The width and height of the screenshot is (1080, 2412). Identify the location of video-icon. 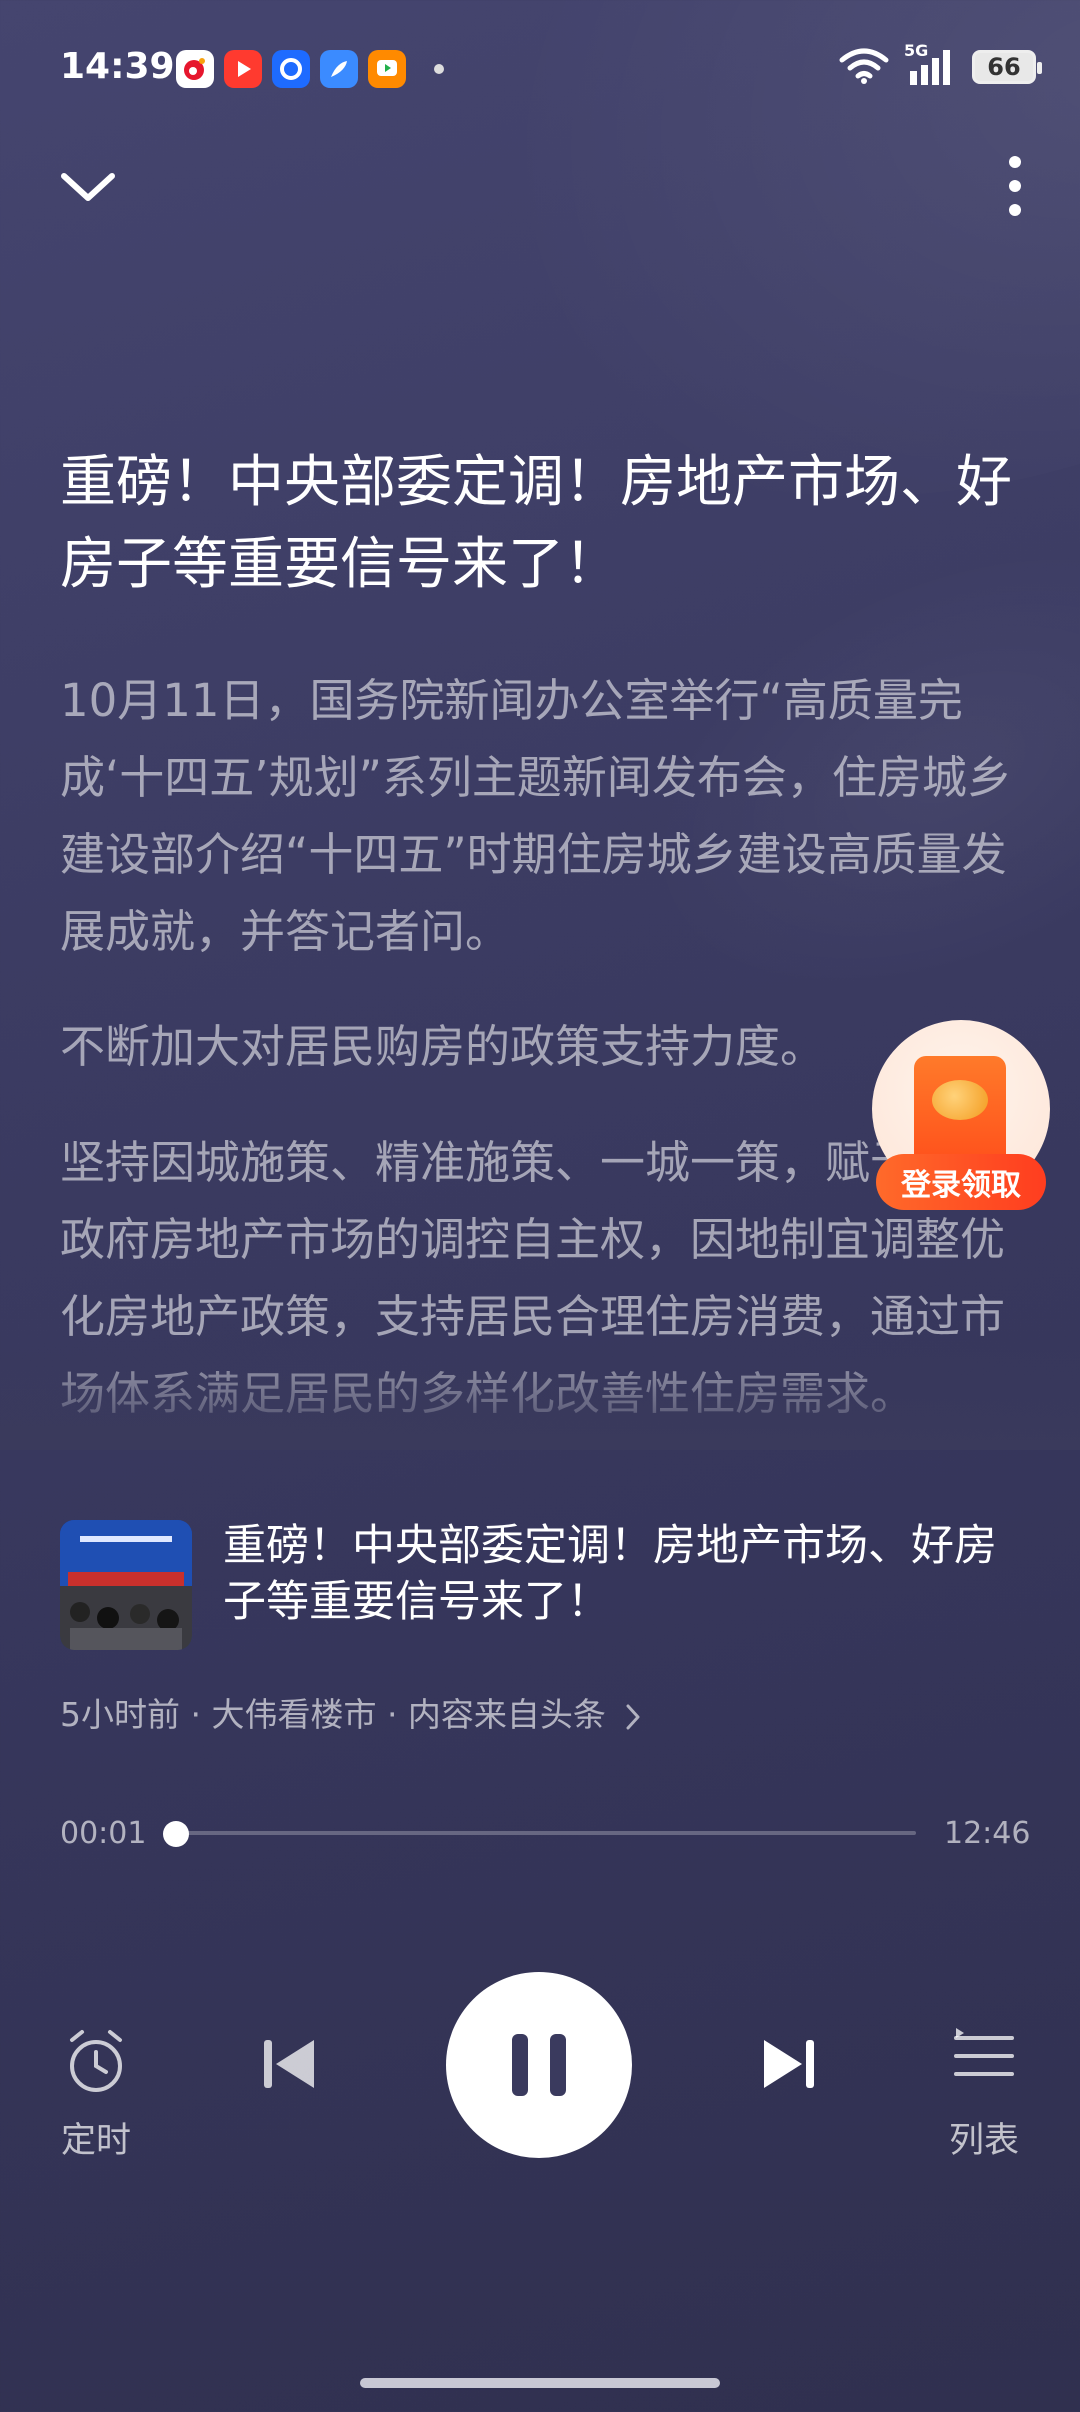
(243, 69).